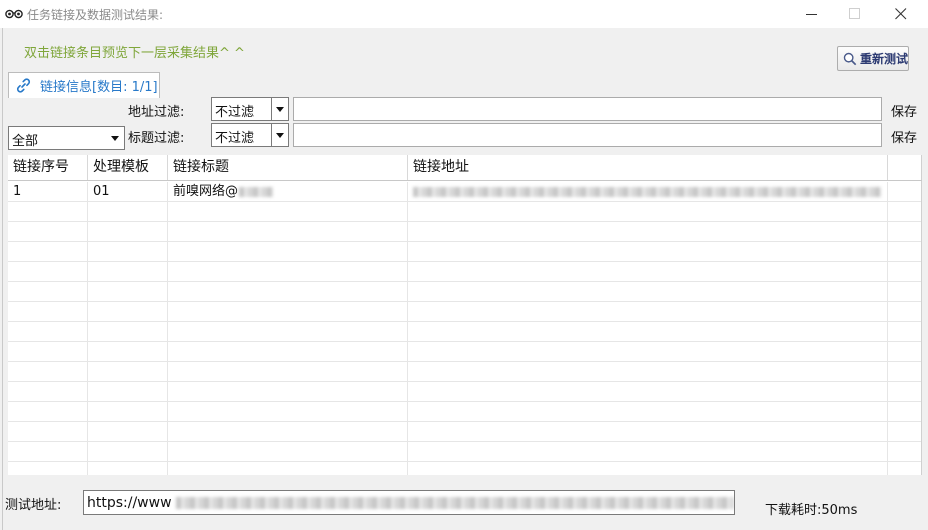  I want to click on tab-label: 链接信息[数目: 1/1], so click(99, 87).